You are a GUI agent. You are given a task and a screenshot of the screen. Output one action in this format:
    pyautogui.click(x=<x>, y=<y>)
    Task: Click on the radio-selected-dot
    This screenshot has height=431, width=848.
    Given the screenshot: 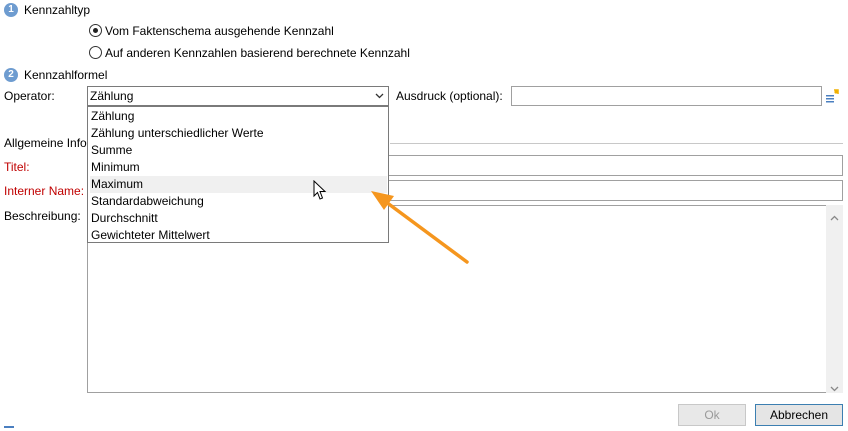 What is the action you would take?
    pyautogui.click(x=95, y=30)
    